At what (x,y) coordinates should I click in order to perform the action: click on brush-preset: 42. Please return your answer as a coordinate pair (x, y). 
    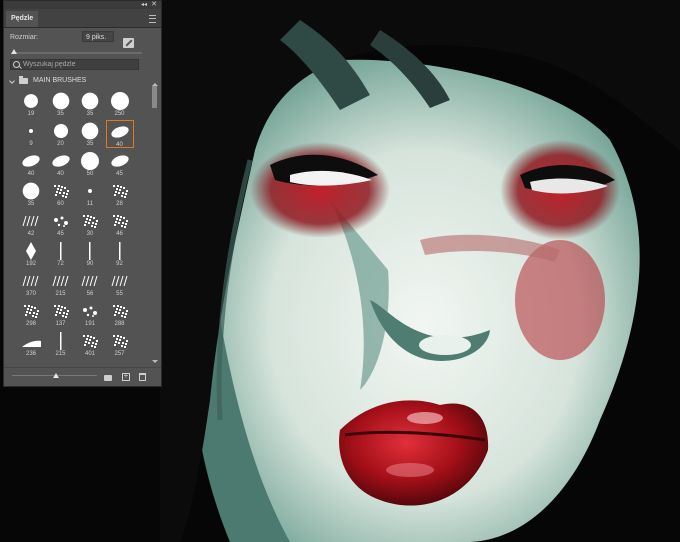
    Looking at the image, I should click on (31, 224).